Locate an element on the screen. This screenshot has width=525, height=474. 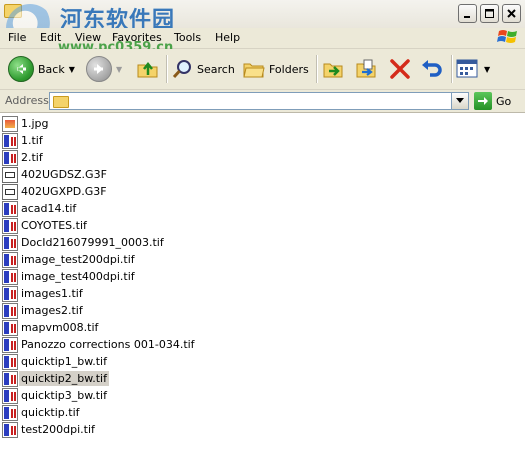
address-label: Address is located at coordinates (27, 100).